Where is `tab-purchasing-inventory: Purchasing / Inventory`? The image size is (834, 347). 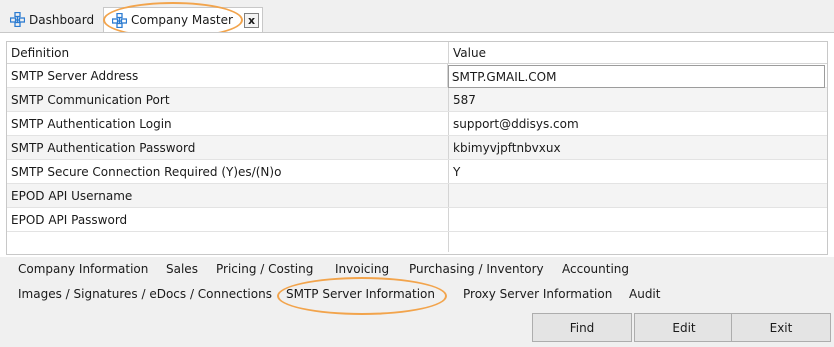 tab-purchasing-inventory: Purchasing / Inventory is located at coordinates (476, 269).